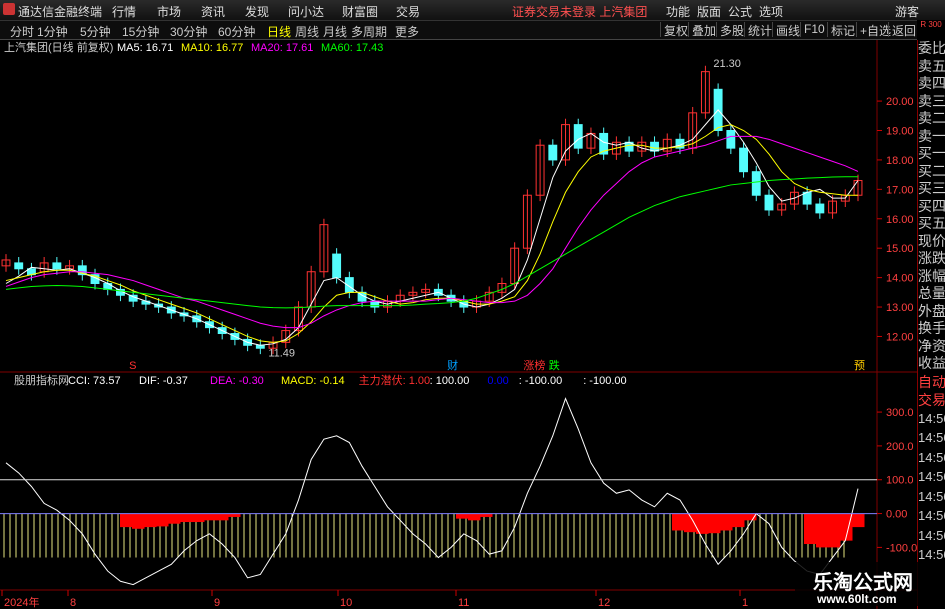 The width and height of the screenshot is (945, 609). I want to click on price-tick-5: 15.00, so click(900, 249).